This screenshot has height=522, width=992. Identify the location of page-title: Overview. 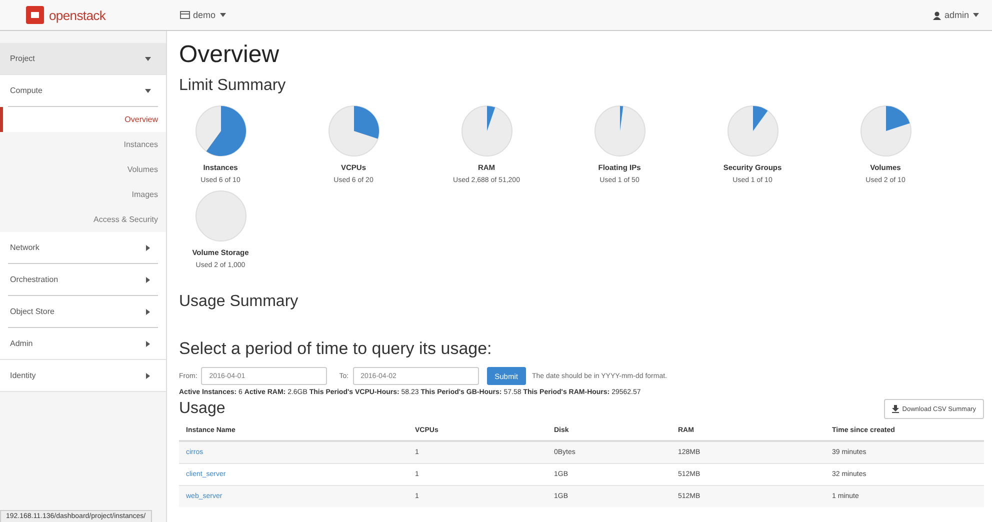
(229, 55).